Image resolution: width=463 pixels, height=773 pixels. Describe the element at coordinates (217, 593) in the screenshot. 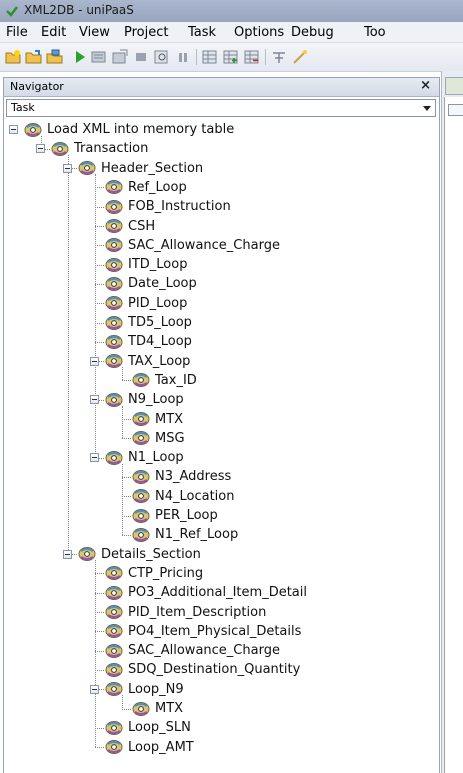

I see `tree-node-label: PO3_Additional_Item_Detail` at that location.